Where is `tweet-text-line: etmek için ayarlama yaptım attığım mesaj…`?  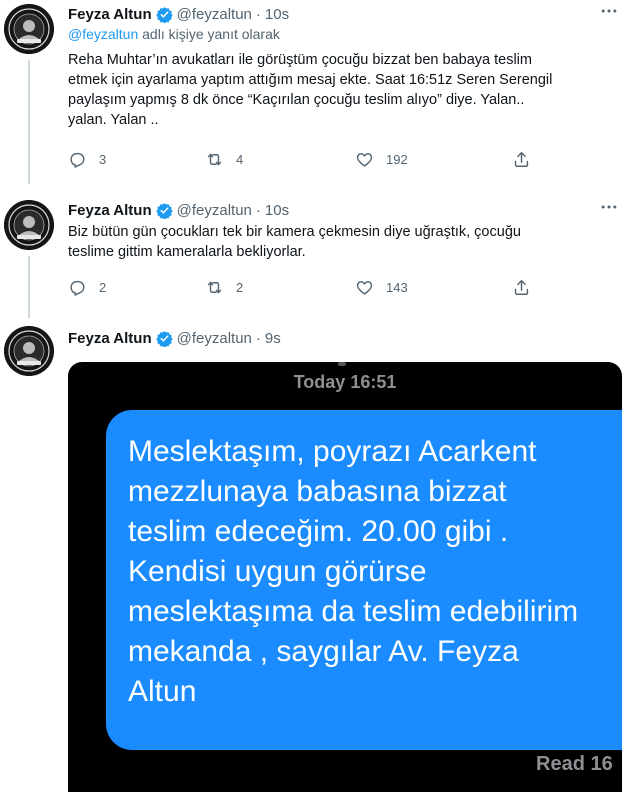
tweet-text-line: etmek için ayarlama yaptım attığım mesaj… is located at coordinates (310, 80).